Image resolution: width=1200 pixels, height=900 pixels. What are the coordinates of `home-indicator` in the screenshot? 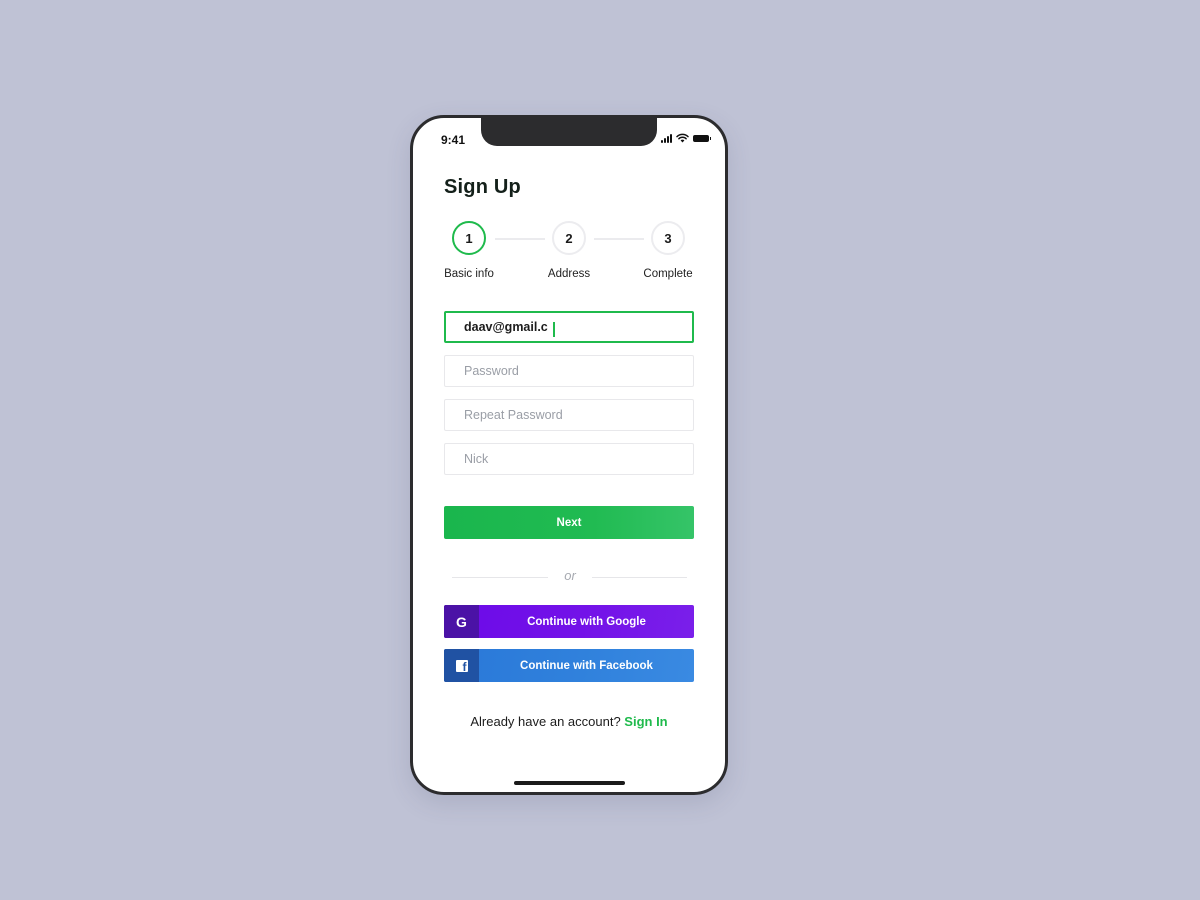 It's located at (569, 783).